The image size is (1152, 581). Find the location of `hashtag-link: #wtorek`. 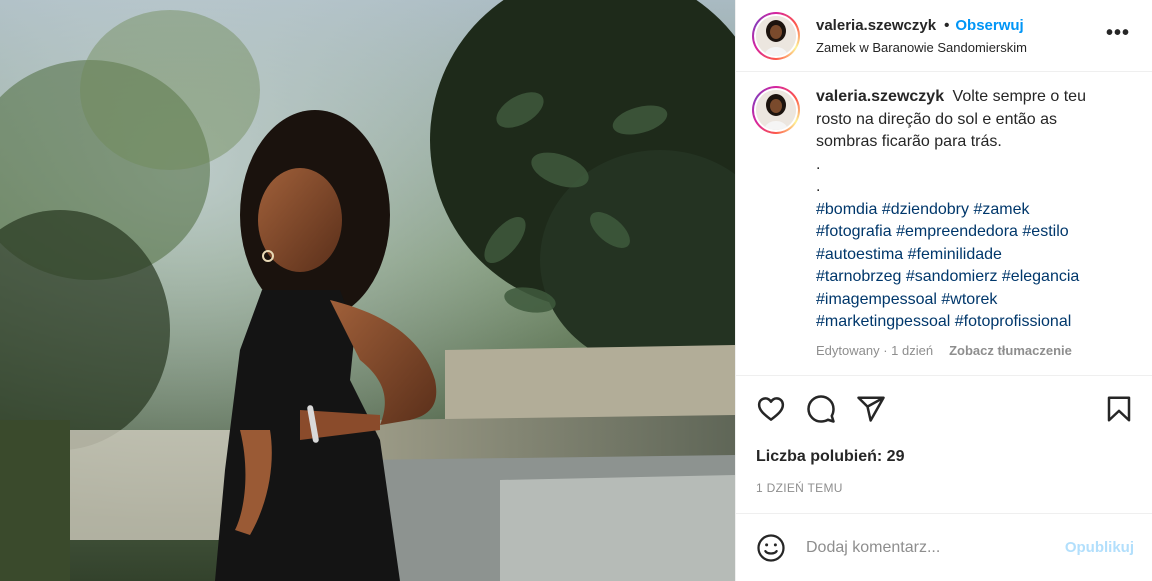

hashtag-link: #wtorek is located at coordinates (969, 299).